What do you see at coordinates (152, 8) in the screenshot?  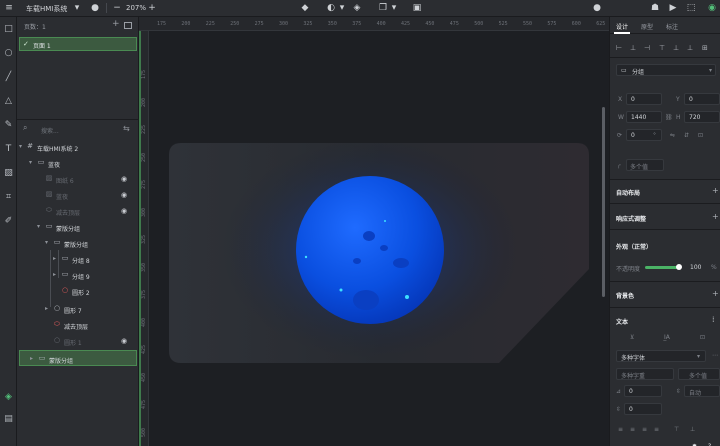 I see `zoom-in-icon: +` at bounding box center [152, 8].